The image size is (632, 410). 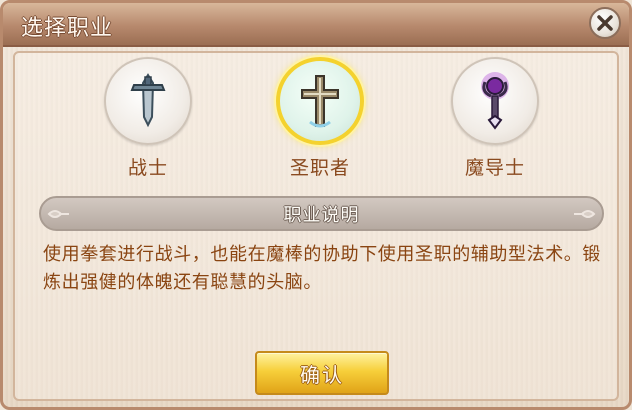 I want to click on magic-staff-icon, so click(x=495, y=101).